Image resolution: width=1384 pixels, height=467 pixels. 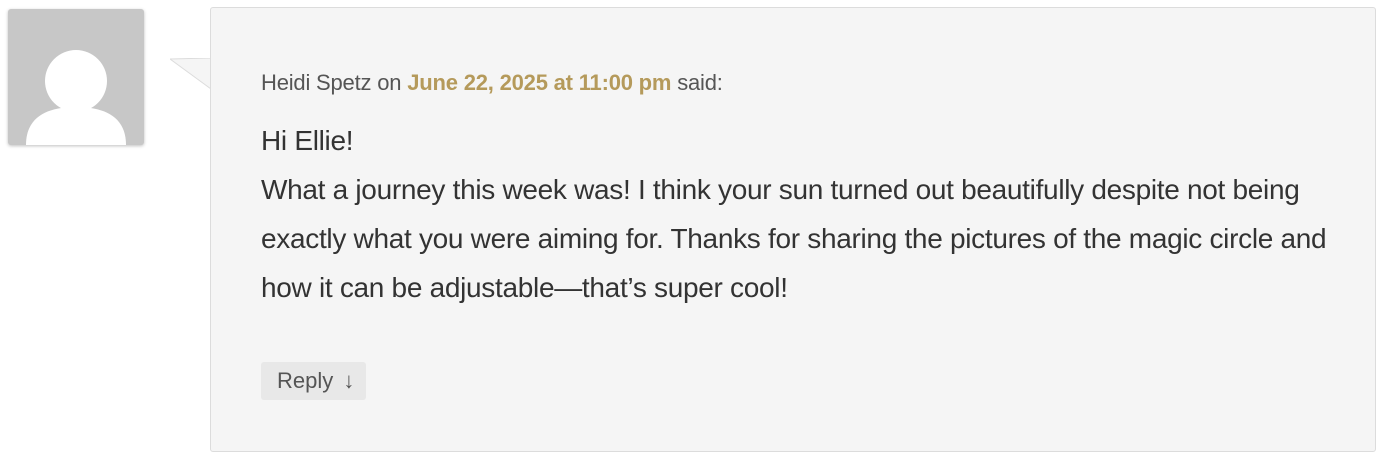 I want to click on avatar, so click(x=76, y=77).